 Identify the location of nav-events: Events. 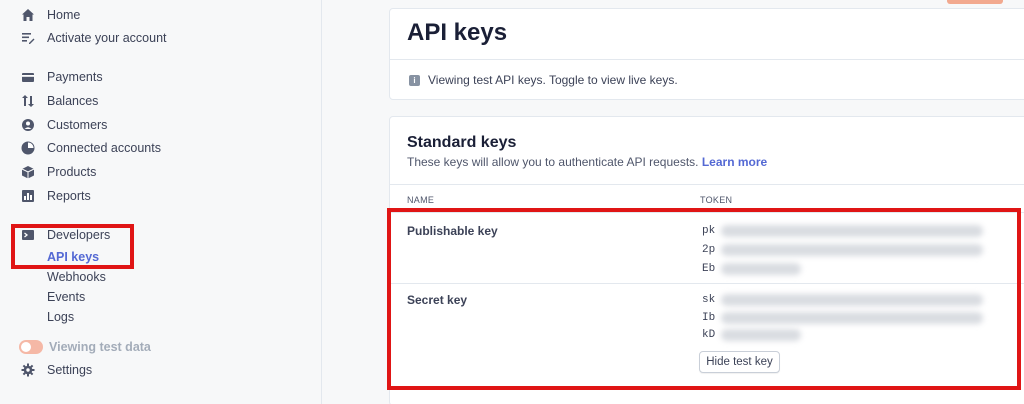
(66, 297).